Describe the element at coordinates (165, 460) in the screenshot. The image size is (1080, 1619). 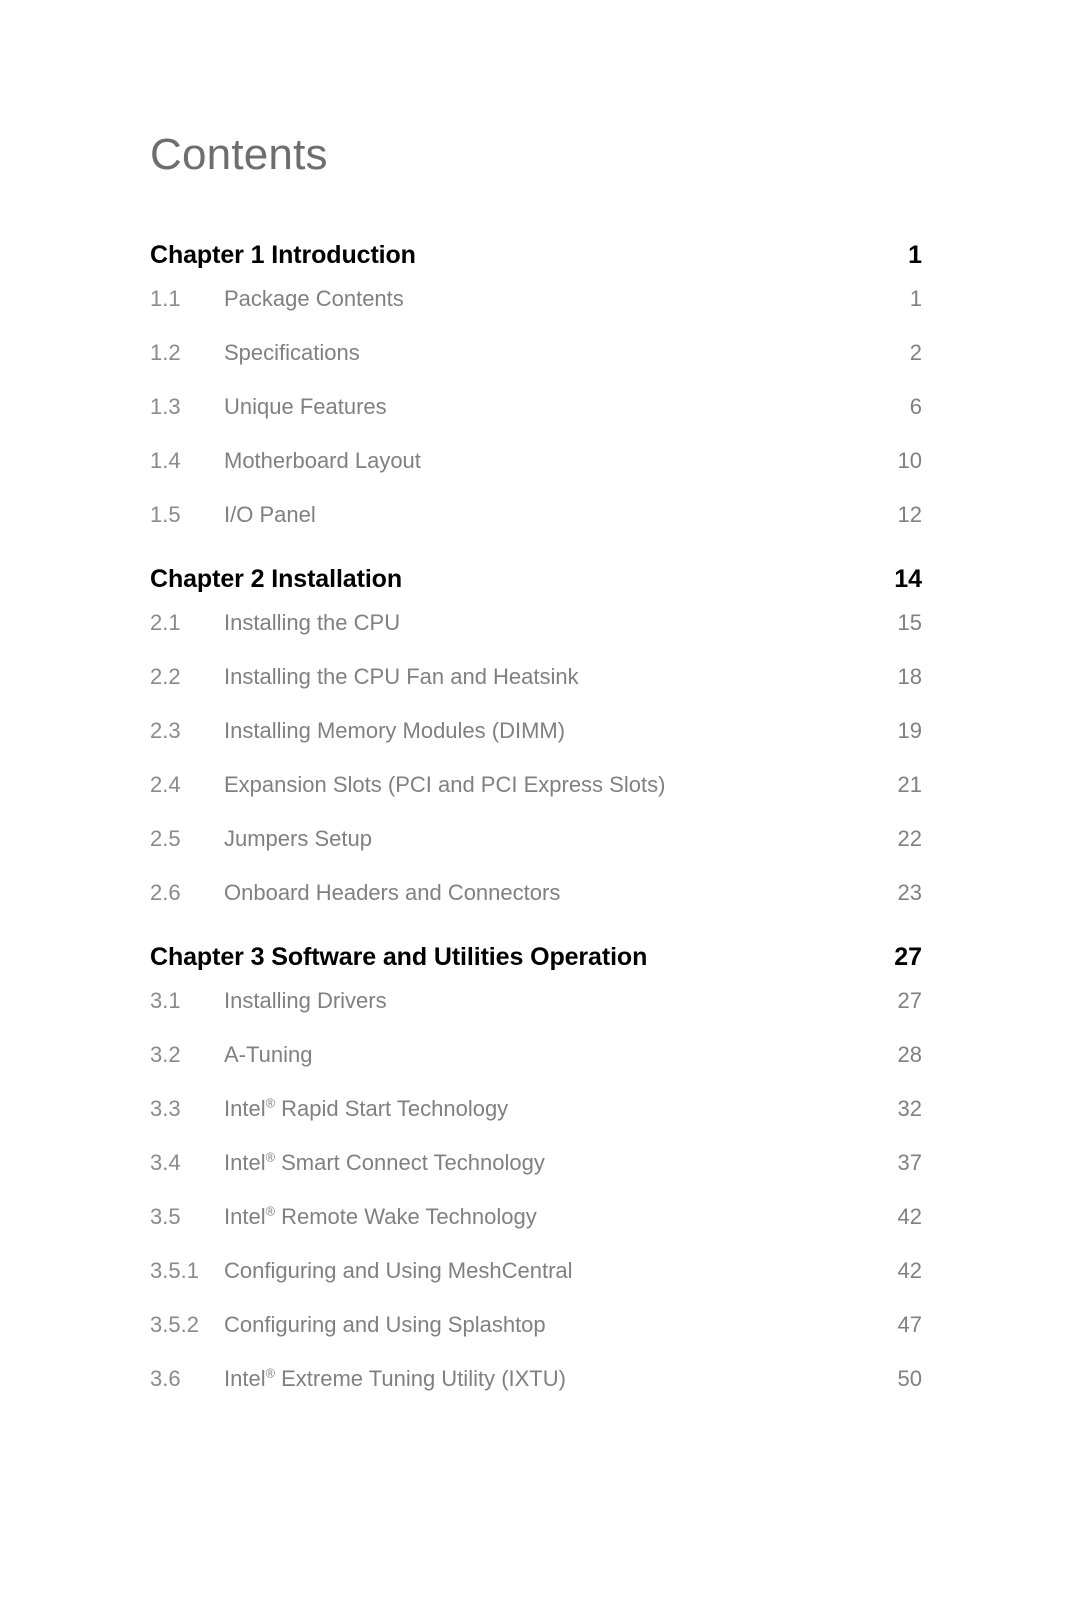
I see `toc-entry-number: 1.4` at that location.